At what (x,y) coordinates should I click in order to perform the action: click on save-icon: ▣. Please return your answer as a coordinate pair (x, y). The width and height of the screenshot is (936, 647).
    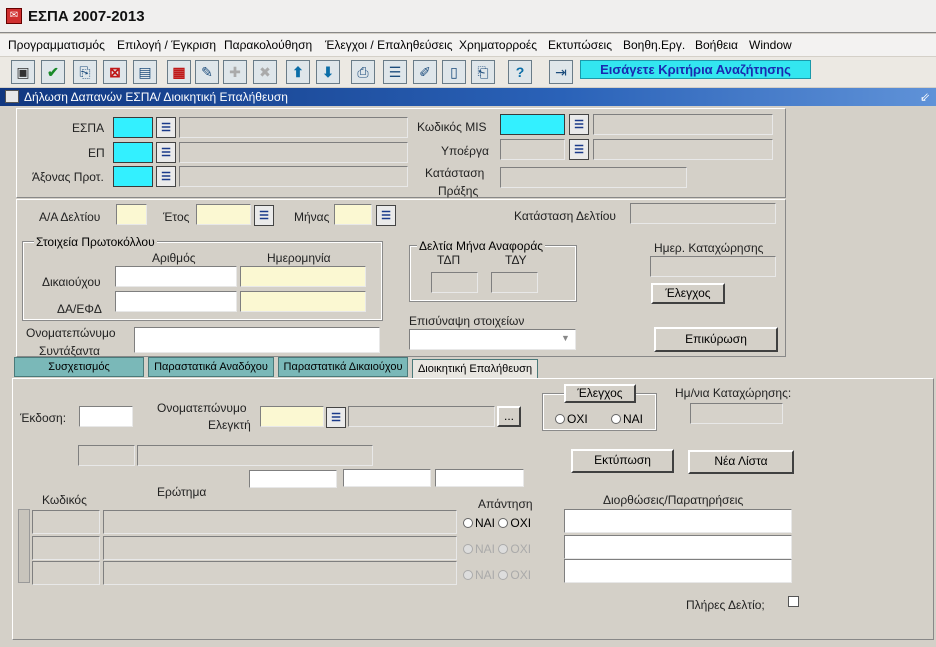
    Looking at the image, I should click on (23, 72).